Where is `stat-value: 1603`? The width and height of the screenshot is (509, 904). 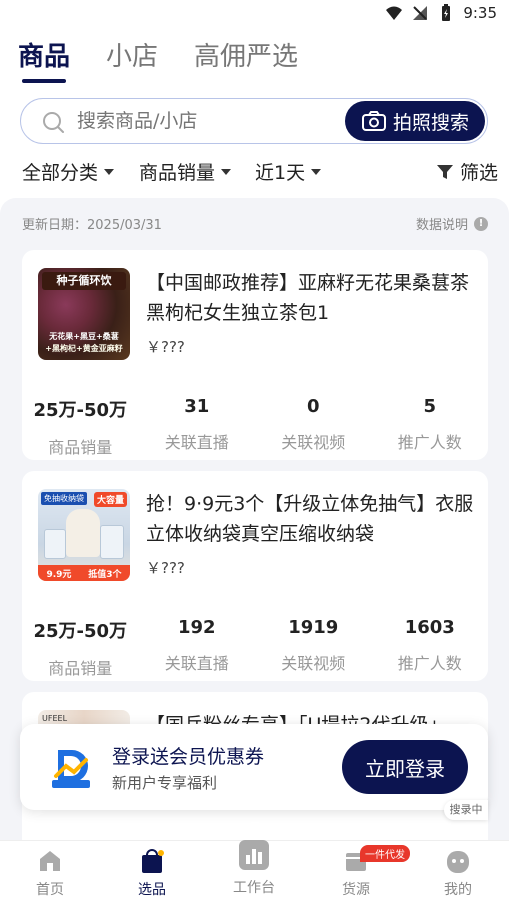 stat-value: 1603 is located at coordinates (429, 627).